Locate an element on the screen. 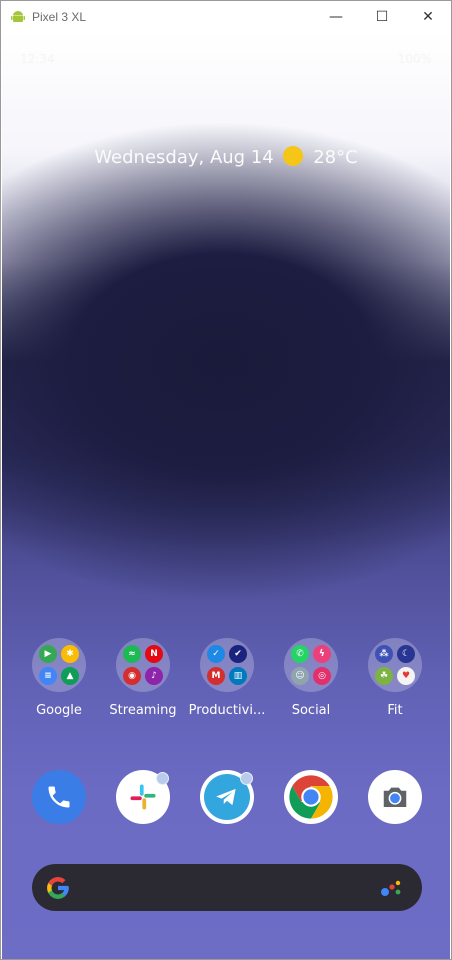 The image size is (452, 960). folder-icon: ✓ ✔ M ▥ is located at coordinates (227, 665).